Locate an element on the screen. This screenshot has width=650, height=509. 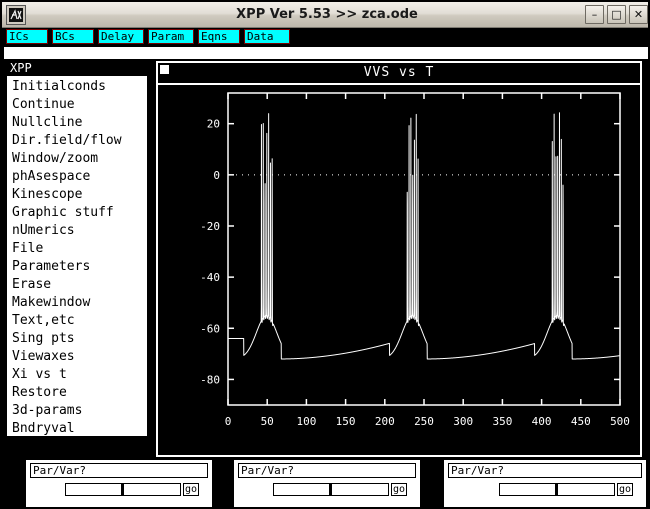
param-go-button-2: go is located at coordinates (399, 489).